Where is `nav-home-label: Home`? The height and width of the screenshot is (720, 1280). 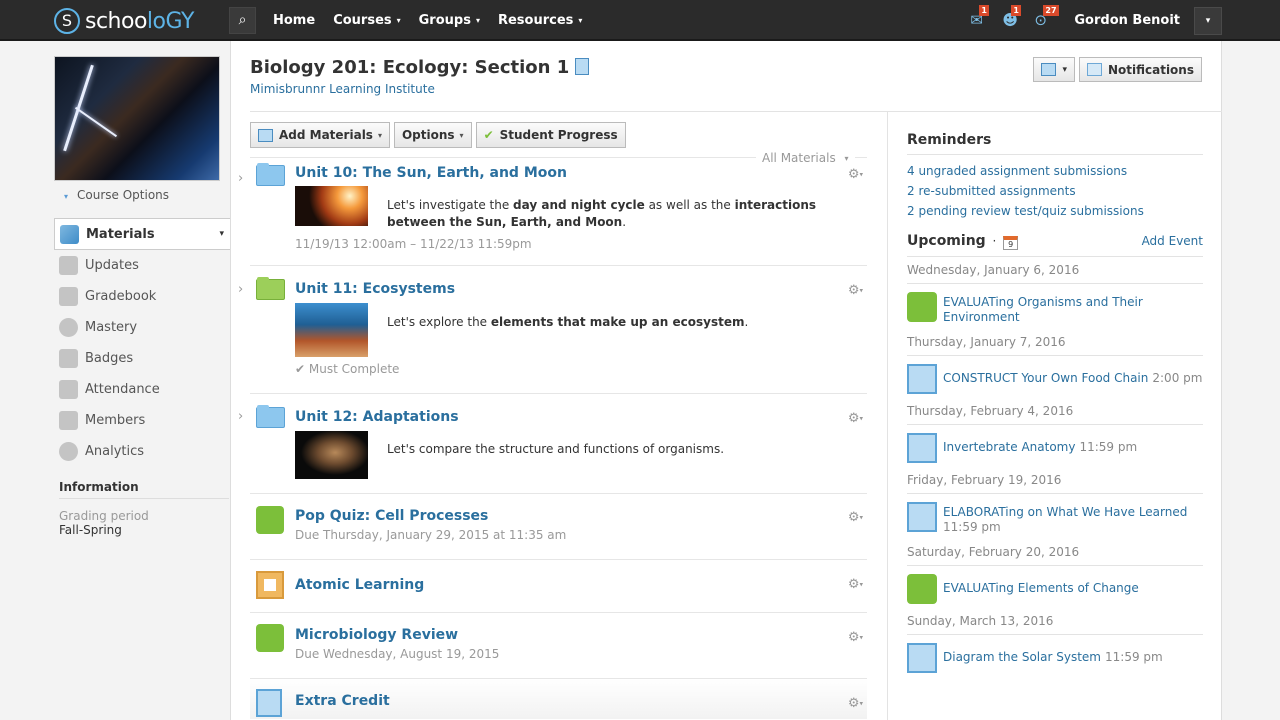 nav-home-label: Home is located at coordinates (294, 20).